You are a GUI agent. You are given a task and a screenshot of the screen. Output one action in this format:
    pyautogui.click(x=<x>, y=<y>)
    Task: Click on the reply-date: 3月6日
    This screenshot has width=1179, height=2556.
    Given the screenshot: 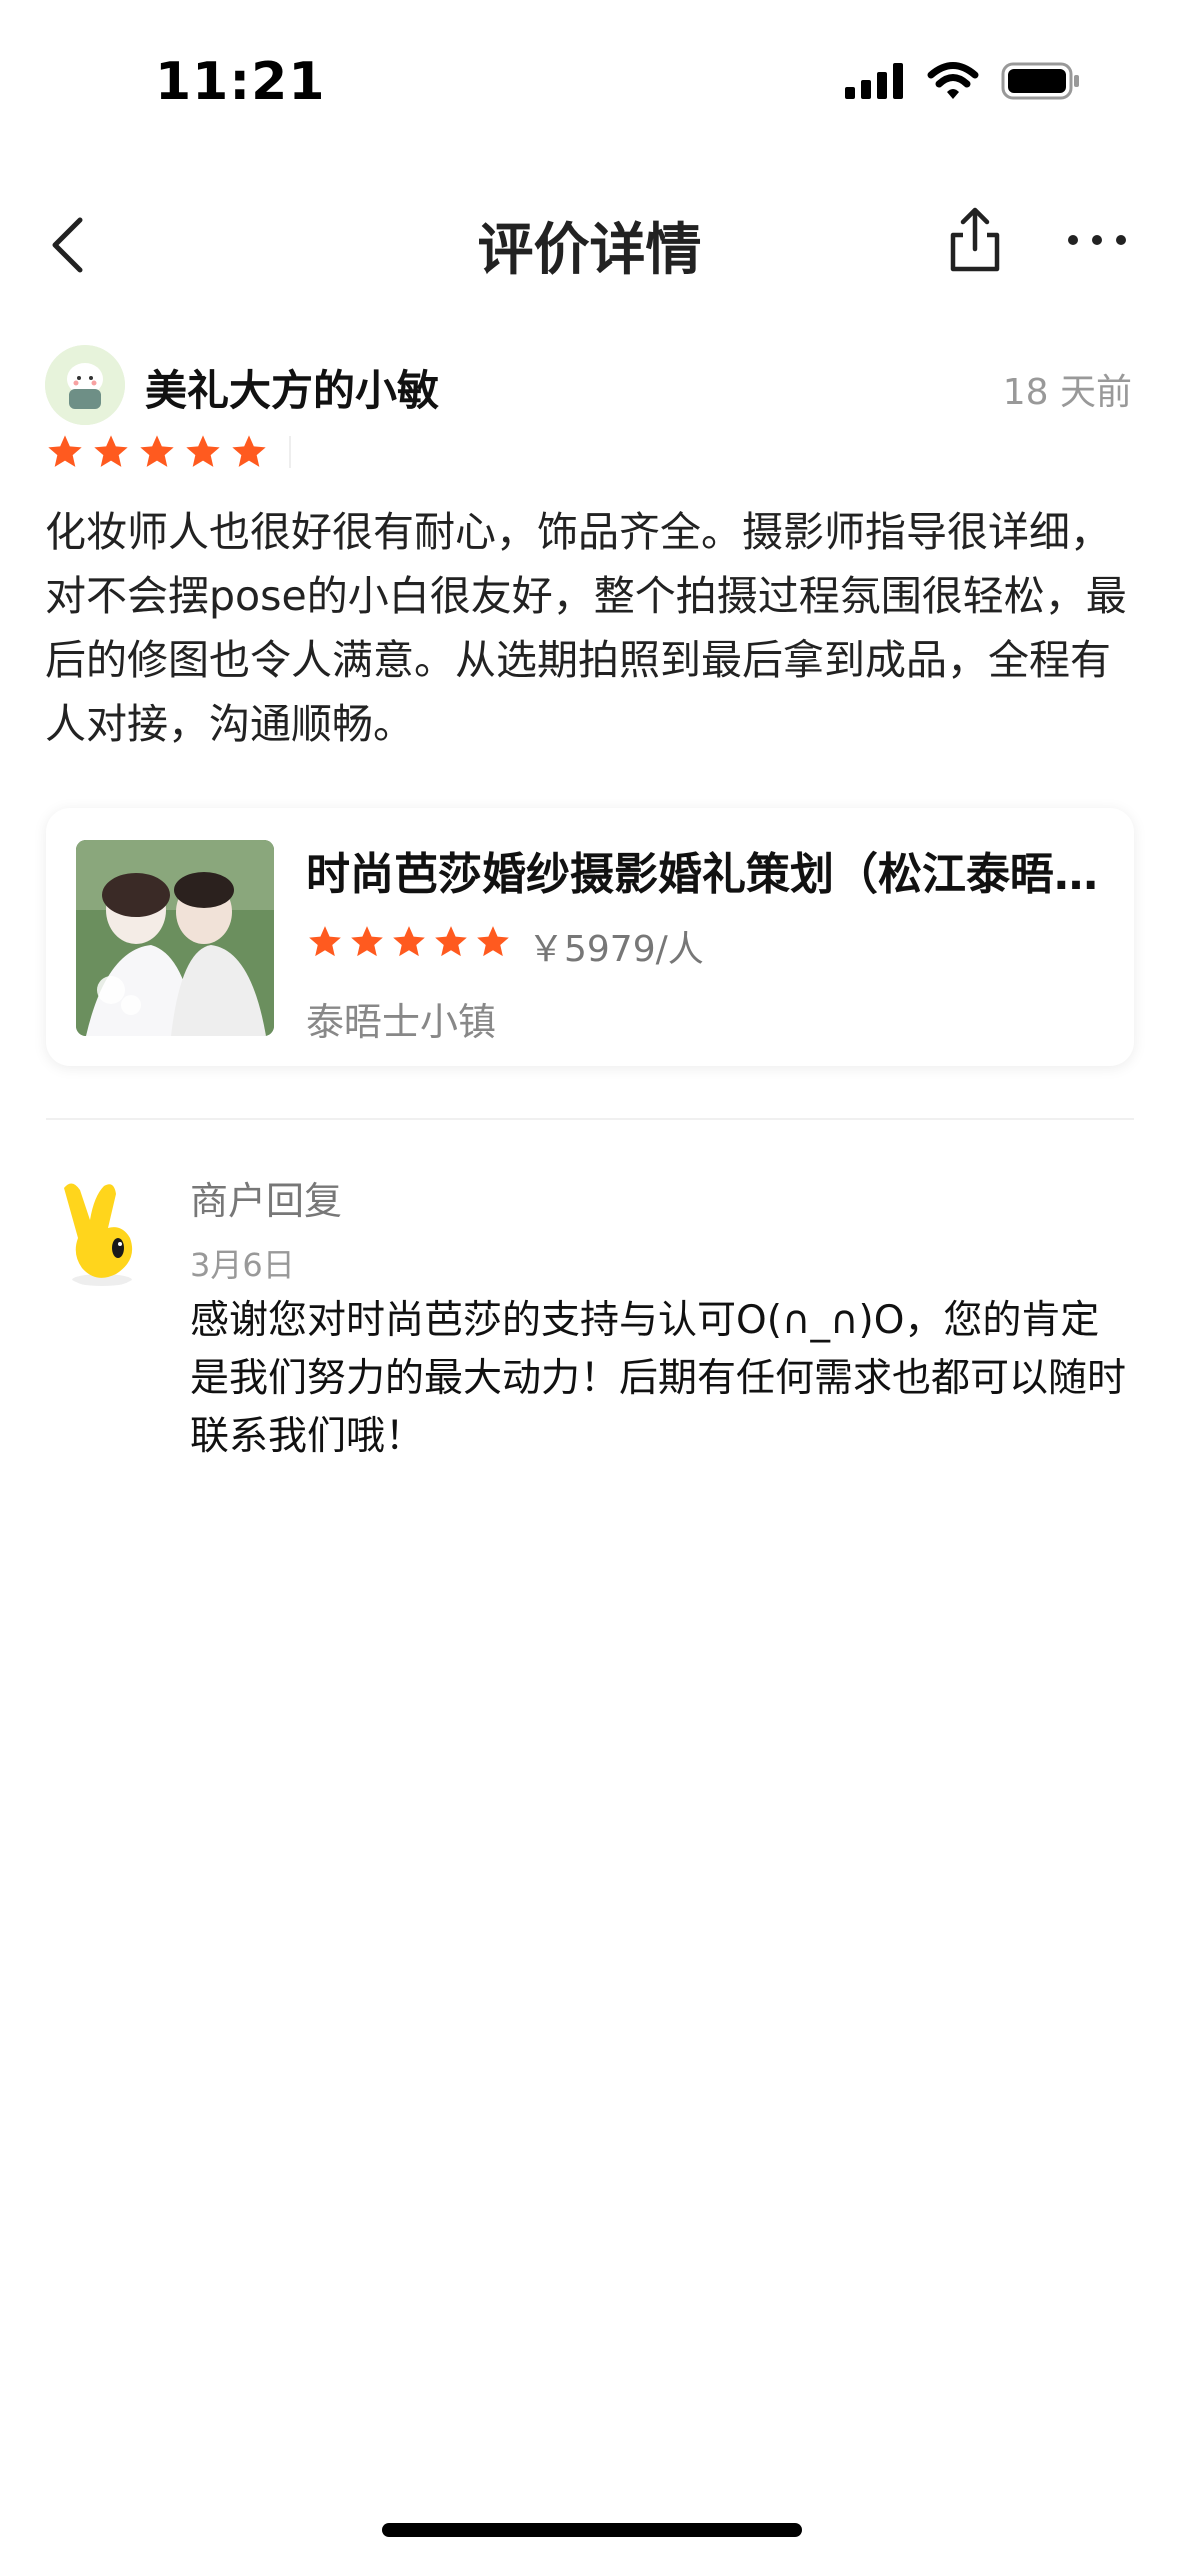 What is the action you would take?
    pyautogui.click(x=242, y=1265)
    